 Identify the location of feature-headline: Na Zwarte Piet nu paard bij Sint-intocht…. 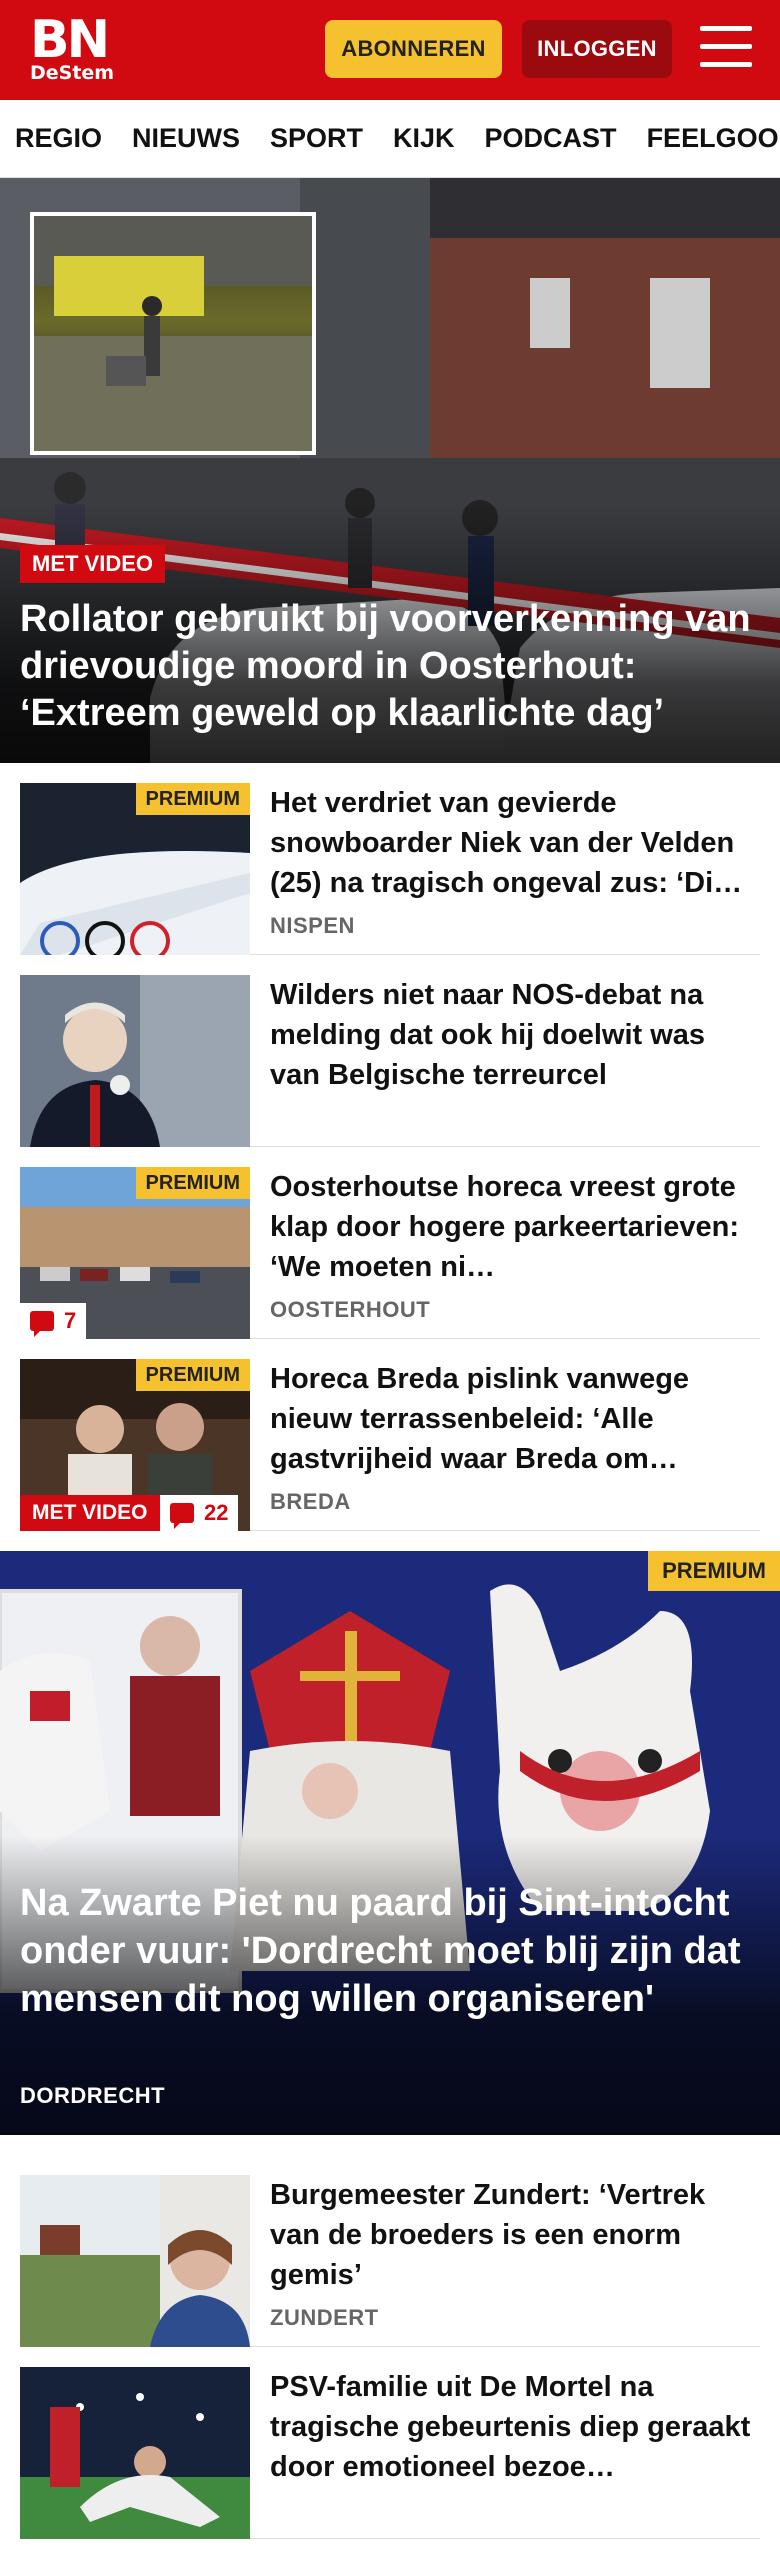
(392, 1951).